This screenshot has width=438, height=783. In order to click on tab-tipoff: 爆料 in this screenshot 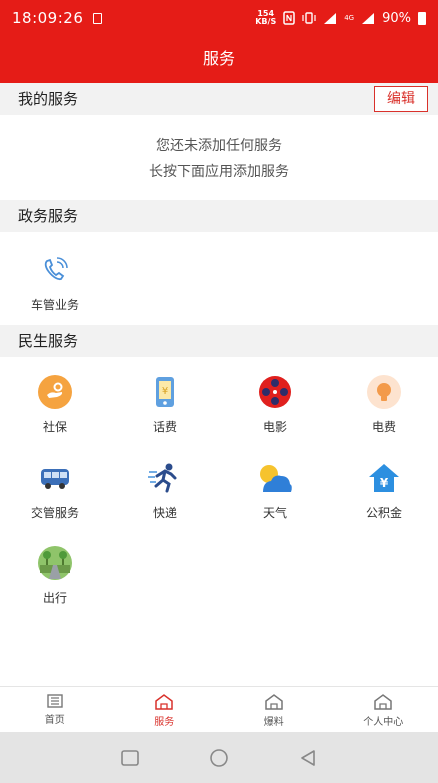, I will do `click(274, 709)`.